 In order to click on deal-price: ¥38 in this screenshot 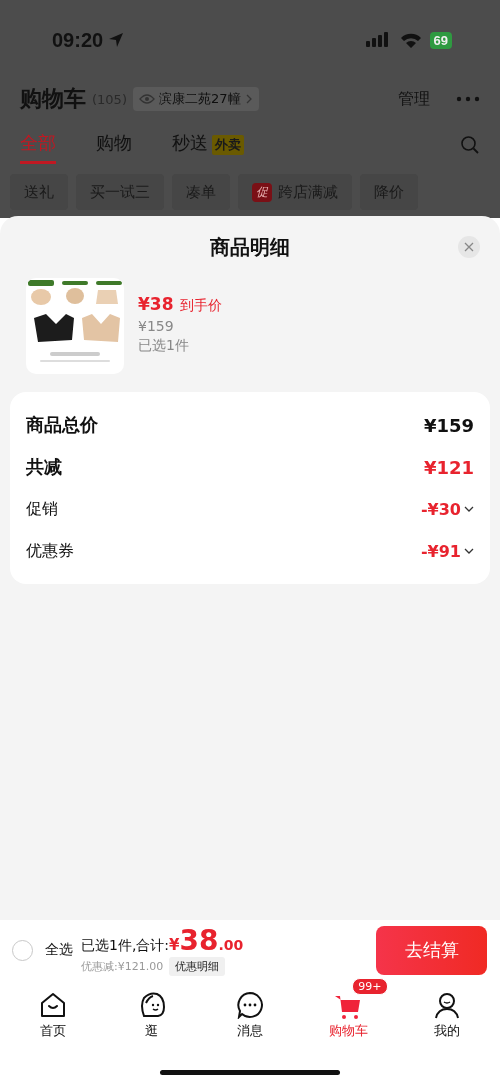, I will do `click(156, 304)`.